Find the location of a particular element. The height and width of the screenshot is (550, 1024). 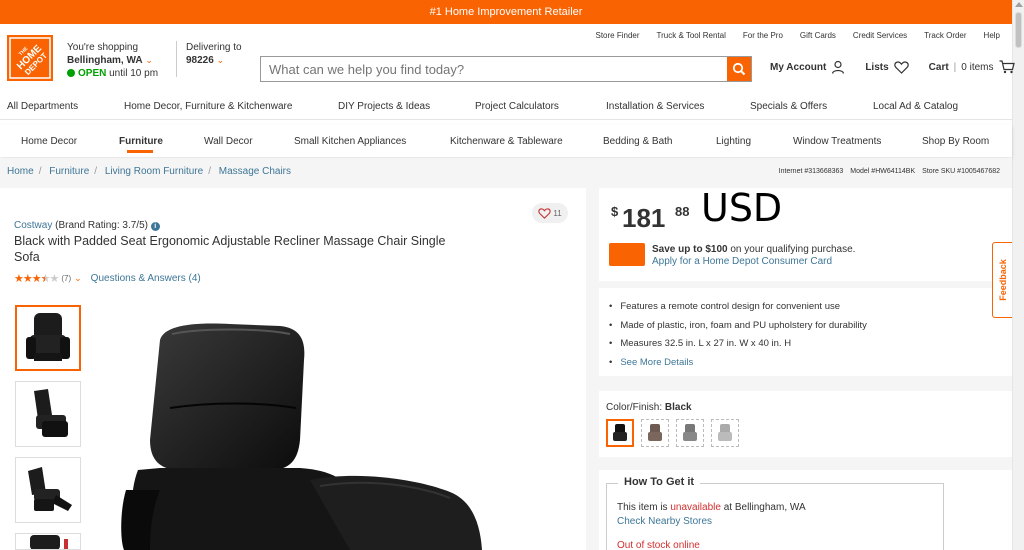

subnav-lighting: Lighting is located at coordinates (733, 141).